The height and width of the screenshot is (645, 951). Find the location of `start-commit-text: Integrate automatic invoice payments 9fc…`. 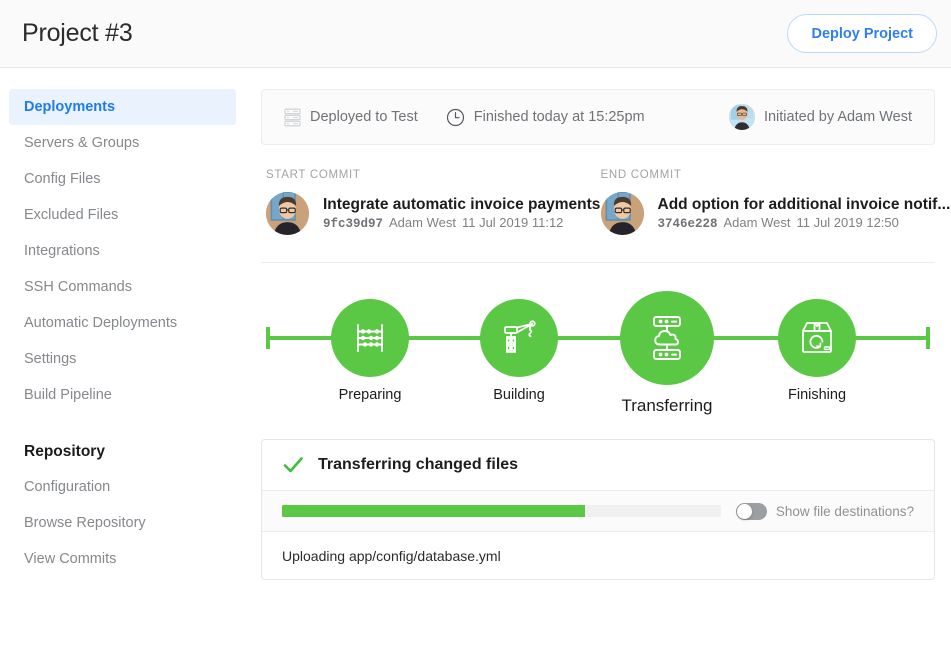

start-commit-text: Integrate automatic invoice payments 9fc… is located at coordinates (461, 214).